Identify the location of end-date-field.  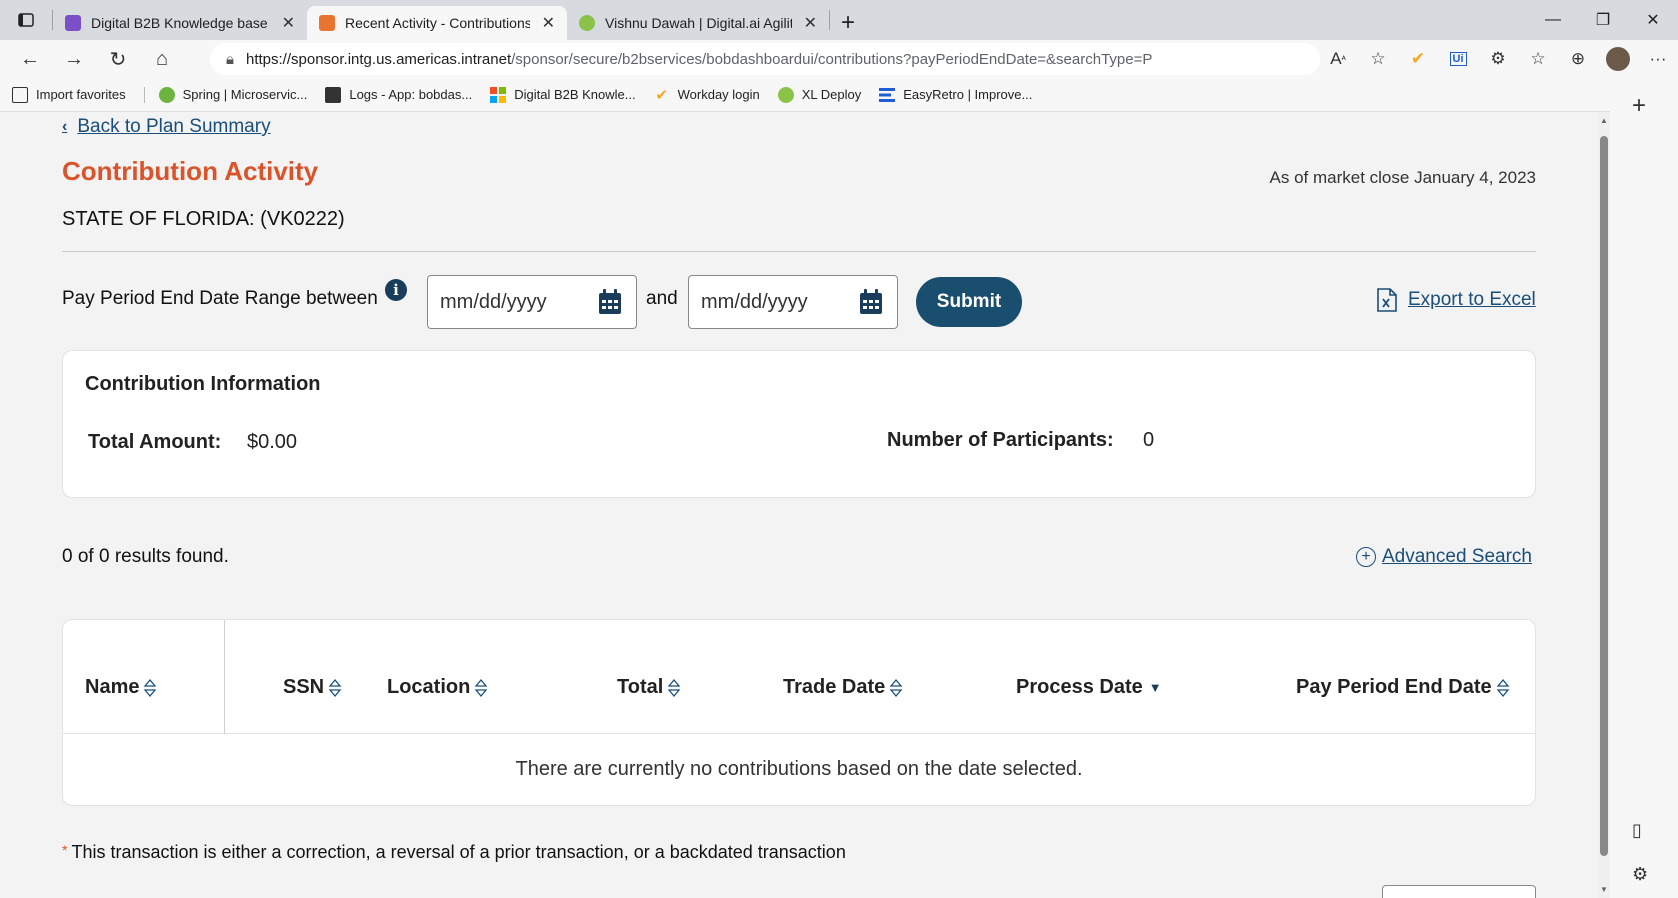
(793, 302).